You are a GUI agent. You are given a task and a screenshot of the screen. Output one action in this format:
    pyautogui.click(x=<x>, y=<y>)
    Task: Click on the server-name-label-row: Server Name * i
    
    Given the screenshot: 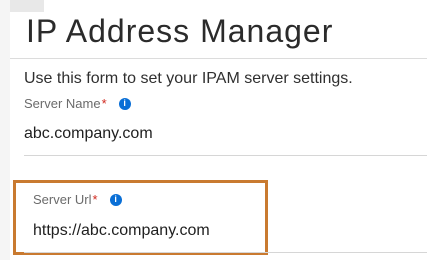 What is the action you would take?
    pyautogui.click(x=225, y=103)
    